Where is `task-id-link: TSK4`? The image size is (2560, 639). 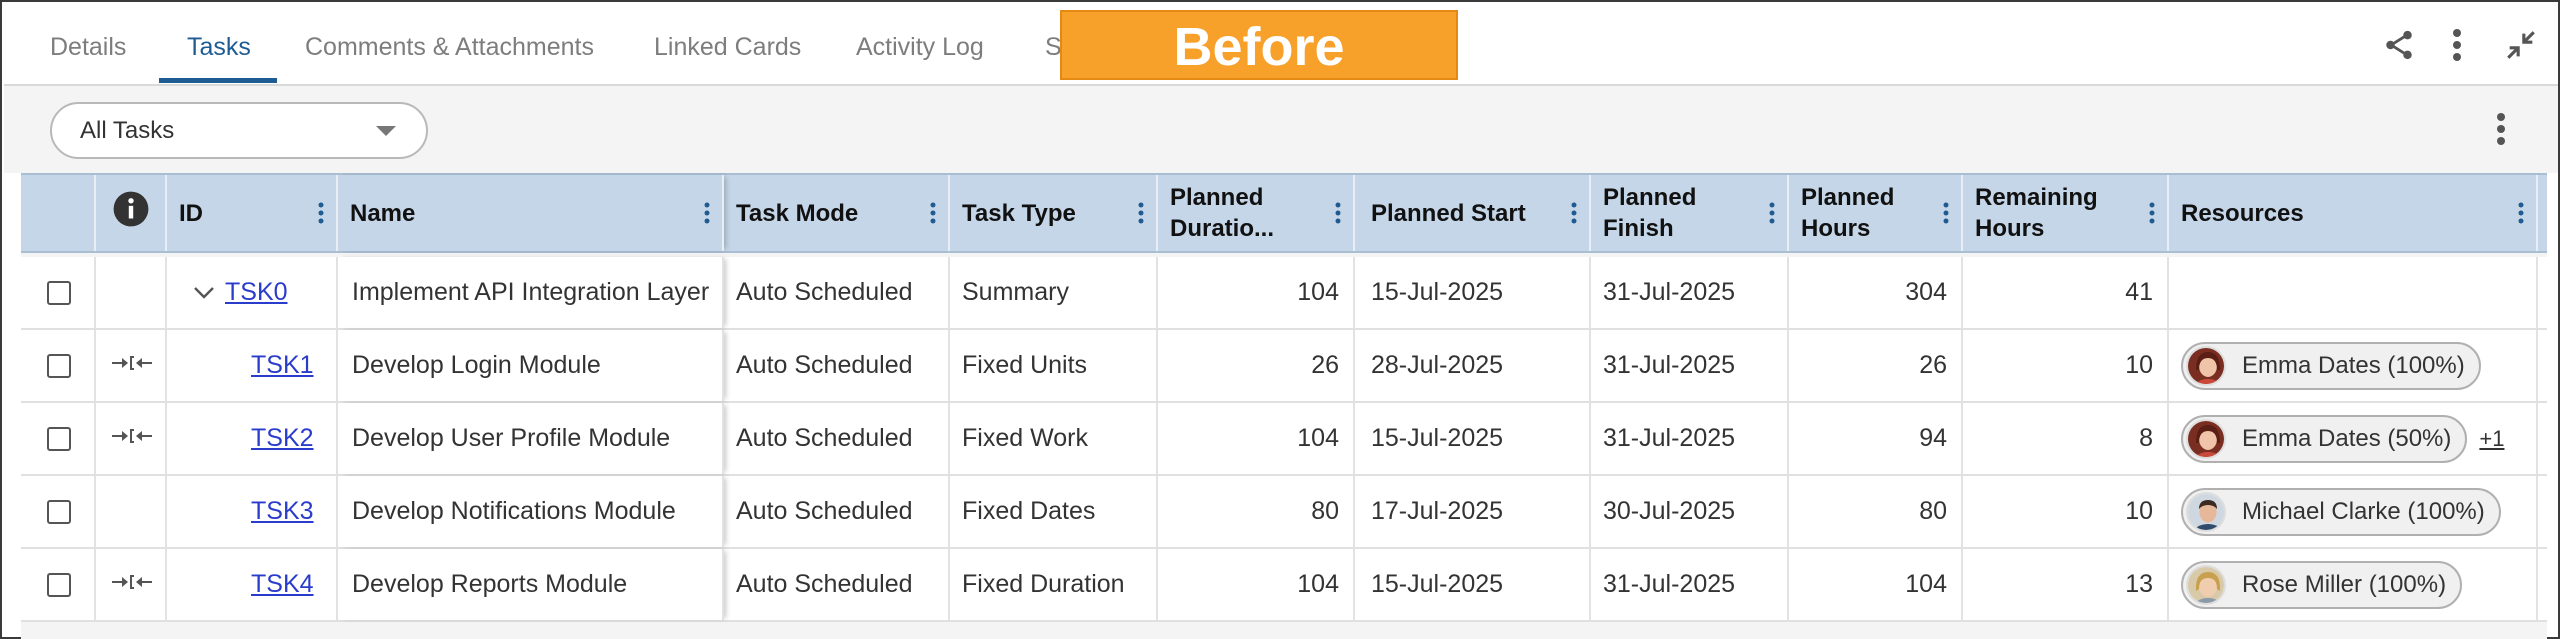
task-id-link: TSK4 is located at coordinates (282, 584).